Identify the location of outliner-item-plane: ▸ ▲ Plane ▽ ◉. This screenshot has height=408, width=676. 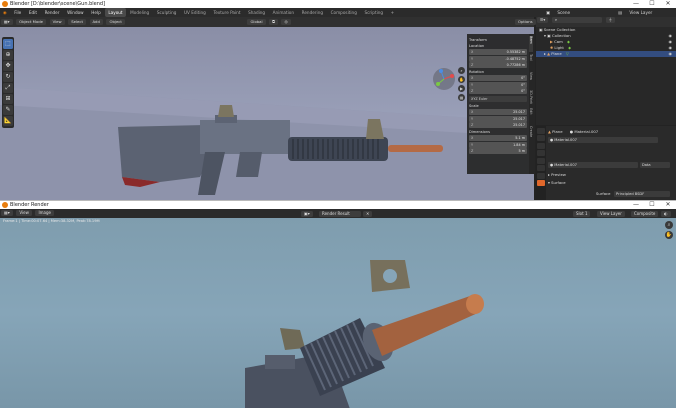
(606, 54).